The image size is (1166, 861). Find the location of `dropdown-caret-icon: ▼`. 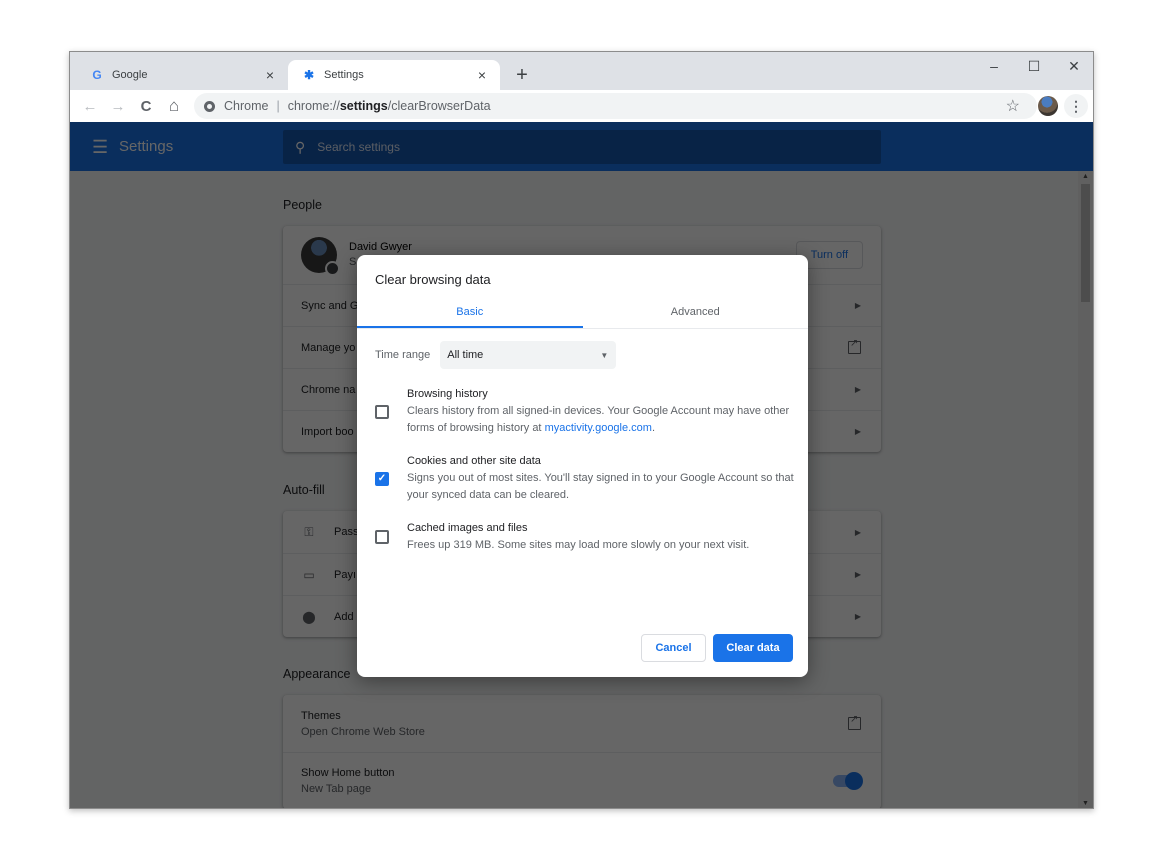

dropdown-caret-icon: ▼ is located at coordinates (604, 355).